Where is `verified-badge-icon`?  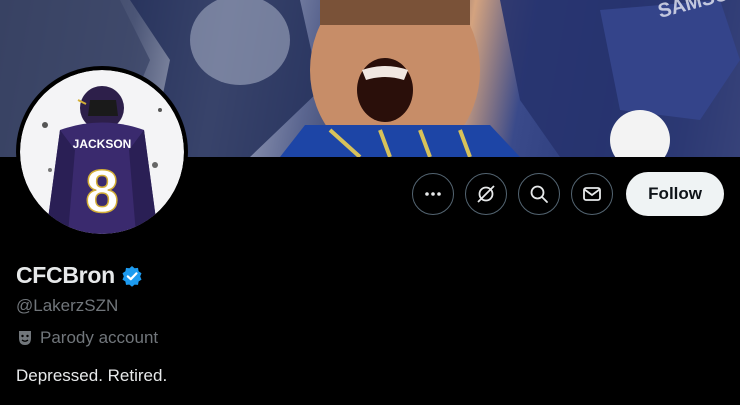 verified-badge-icon is located at coordinates (132, 276).